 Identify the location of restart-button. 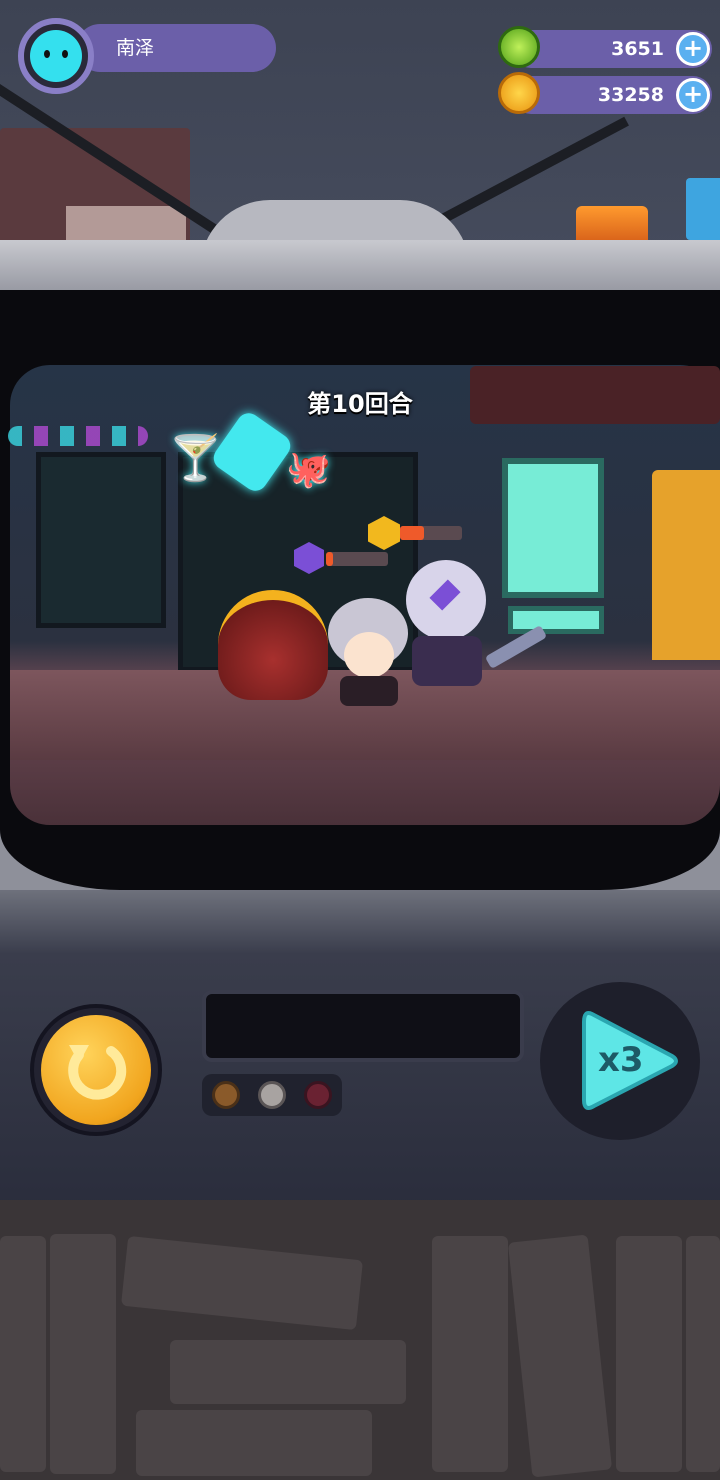
(96, 1070).